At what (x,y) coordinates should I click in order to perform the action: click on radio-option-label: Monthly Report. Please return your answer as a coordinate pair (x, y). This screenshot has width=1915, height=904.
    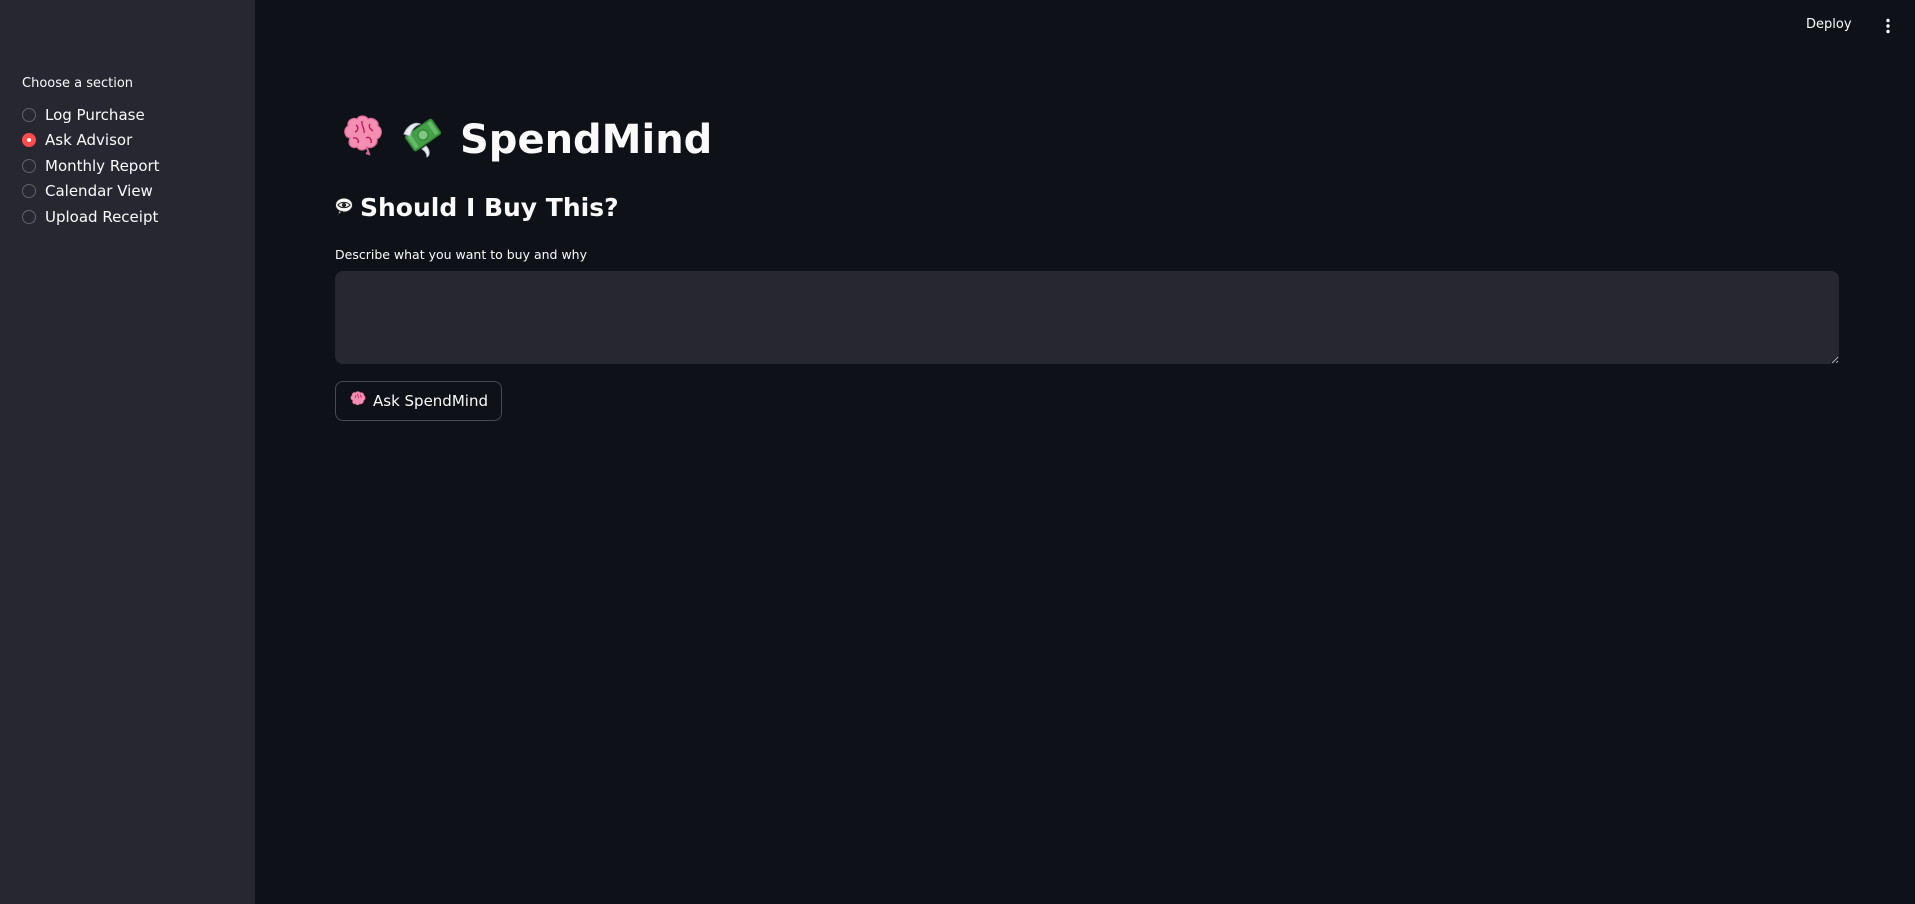
    Looking at the image, I should click on (102, 165).